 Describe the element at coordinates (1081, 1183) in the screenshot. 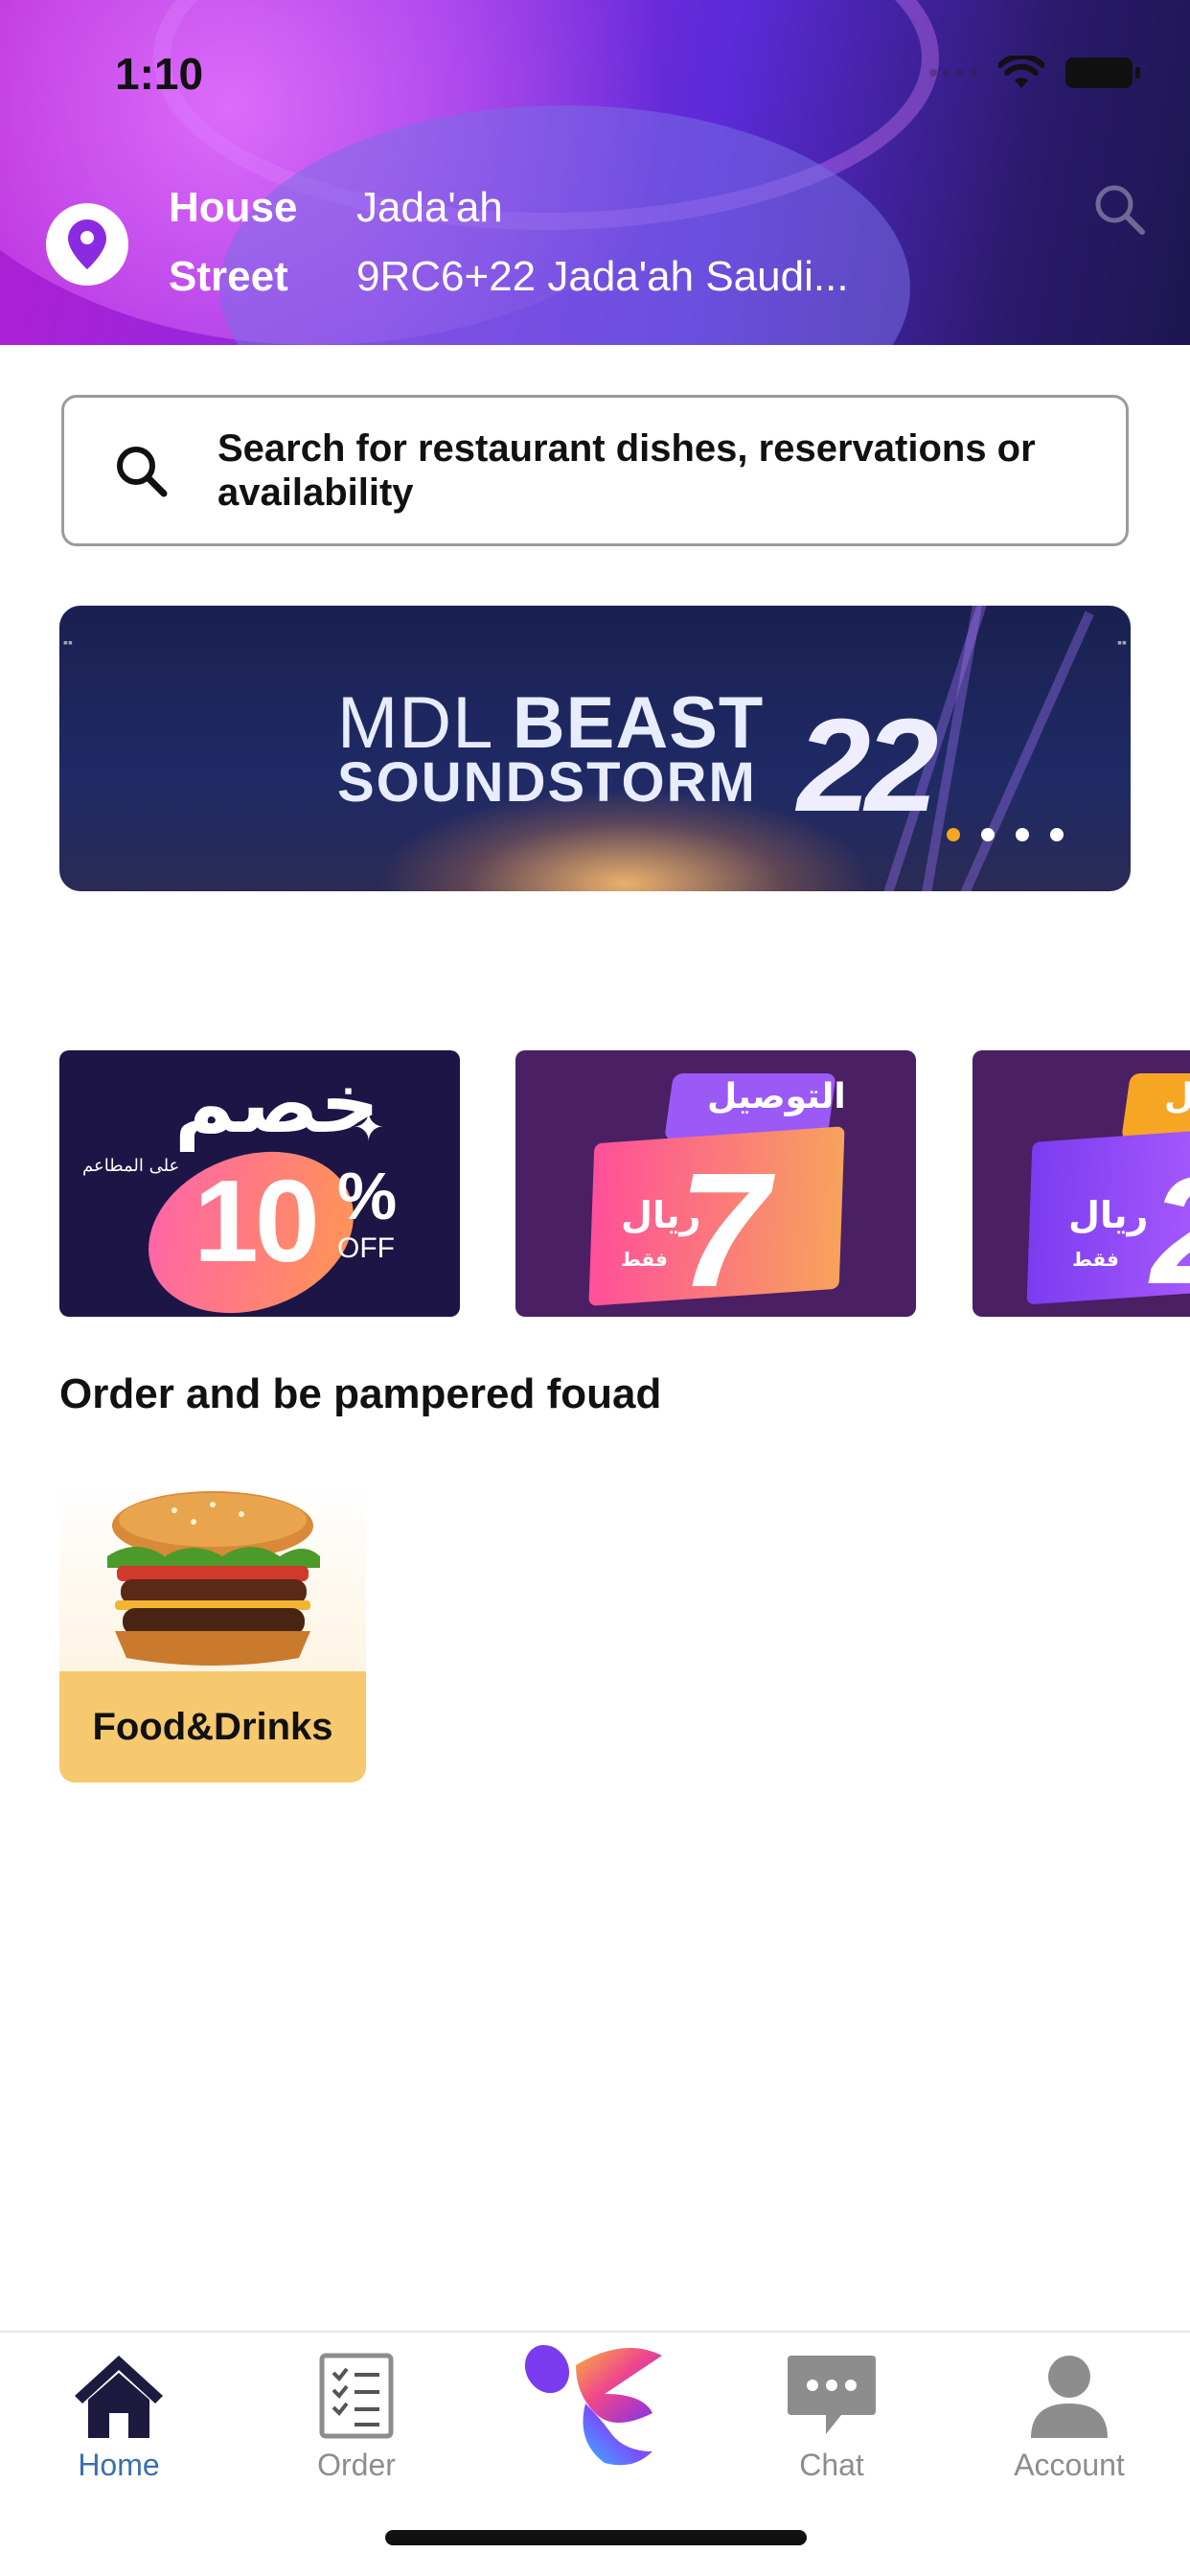

I see `promo-card-partial: ل ريال فقط 2` at that location.